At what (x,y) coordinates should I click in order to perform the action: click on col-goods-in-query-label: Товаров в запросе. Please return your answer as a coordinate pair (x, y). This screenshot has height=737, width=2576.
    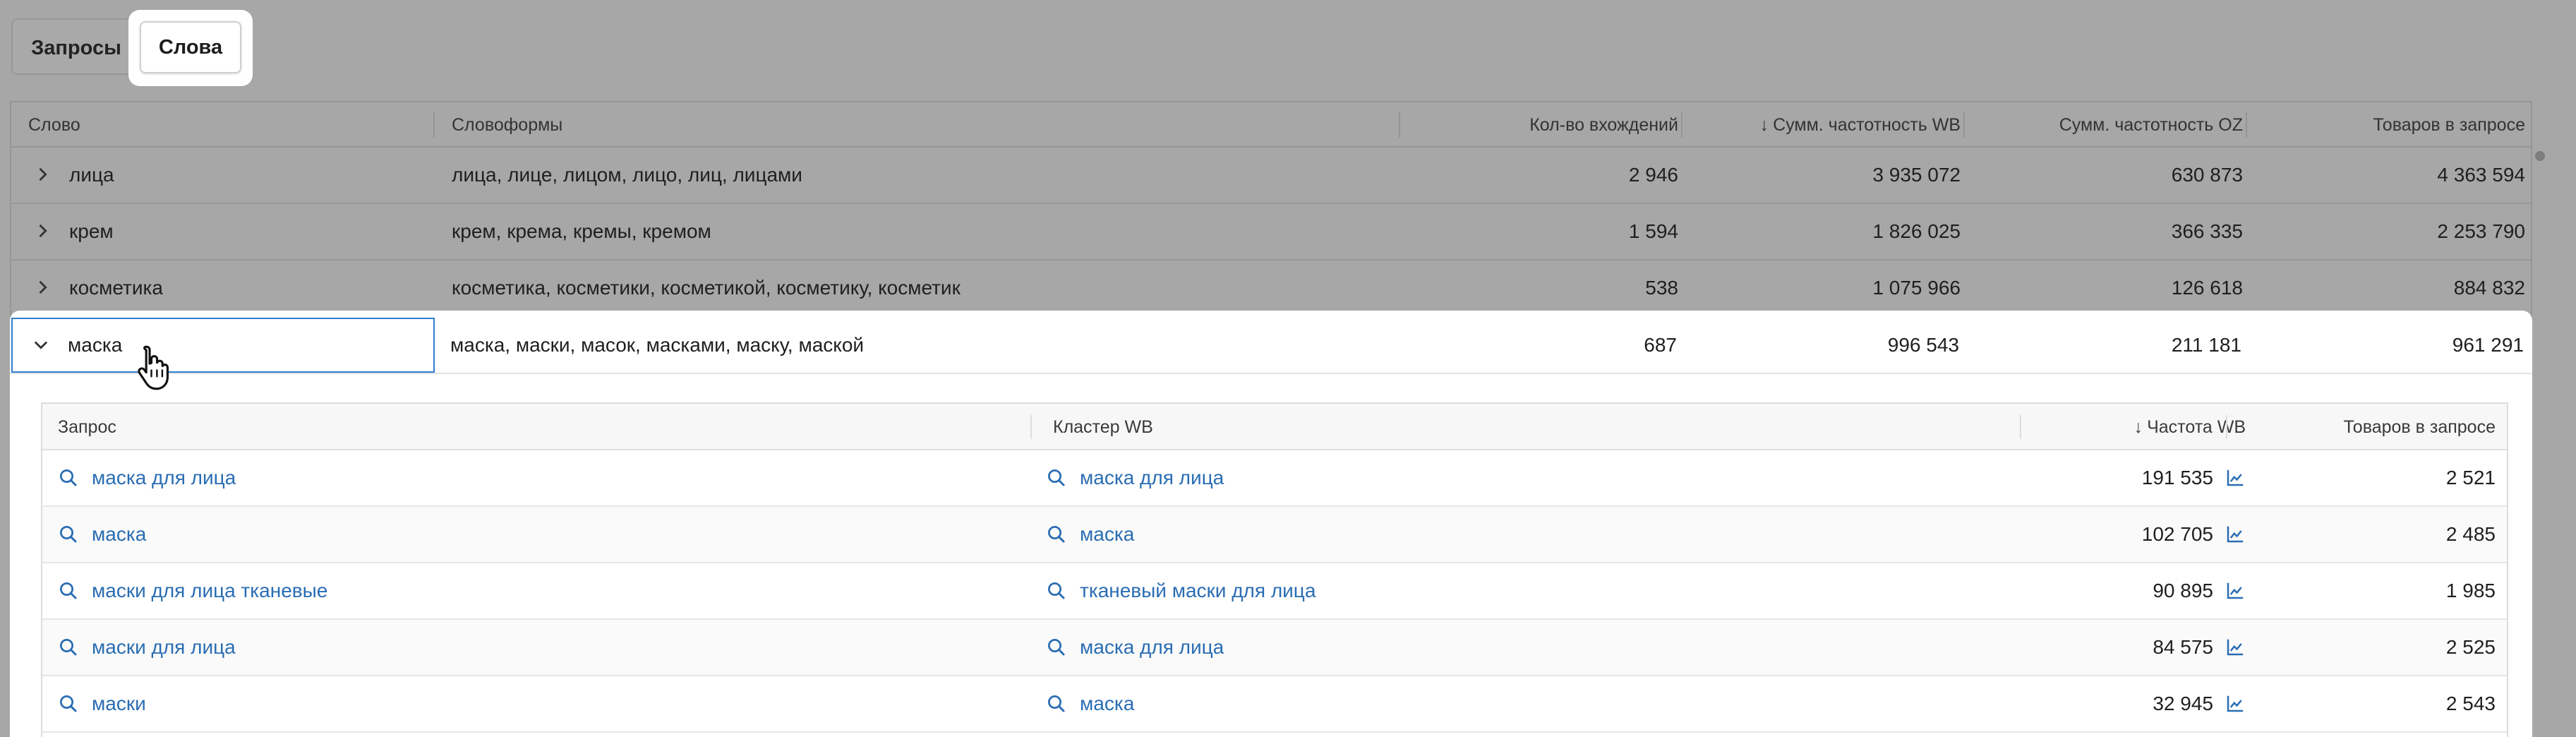
    Looking at the image, I should click on (2449, 124).